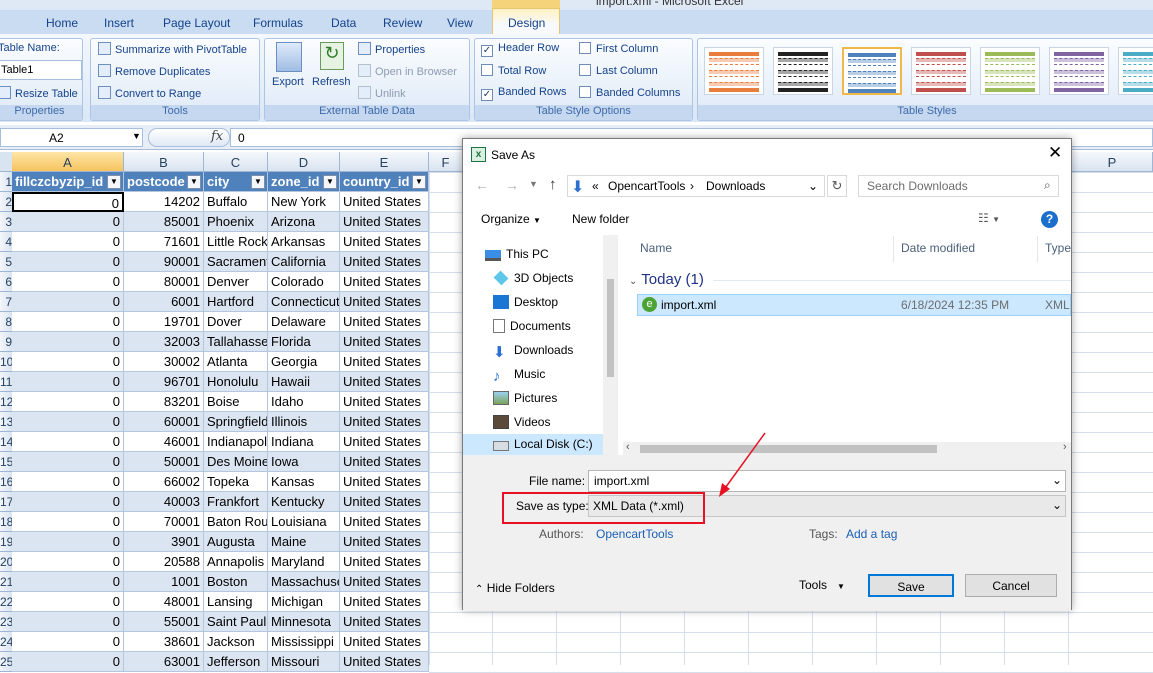 The width and height of the screenshot is (1153, 673). What do you see at coordinates (6, 602) in the screenshot?
I see `row-header: 22` at bounding box center [6, 602].